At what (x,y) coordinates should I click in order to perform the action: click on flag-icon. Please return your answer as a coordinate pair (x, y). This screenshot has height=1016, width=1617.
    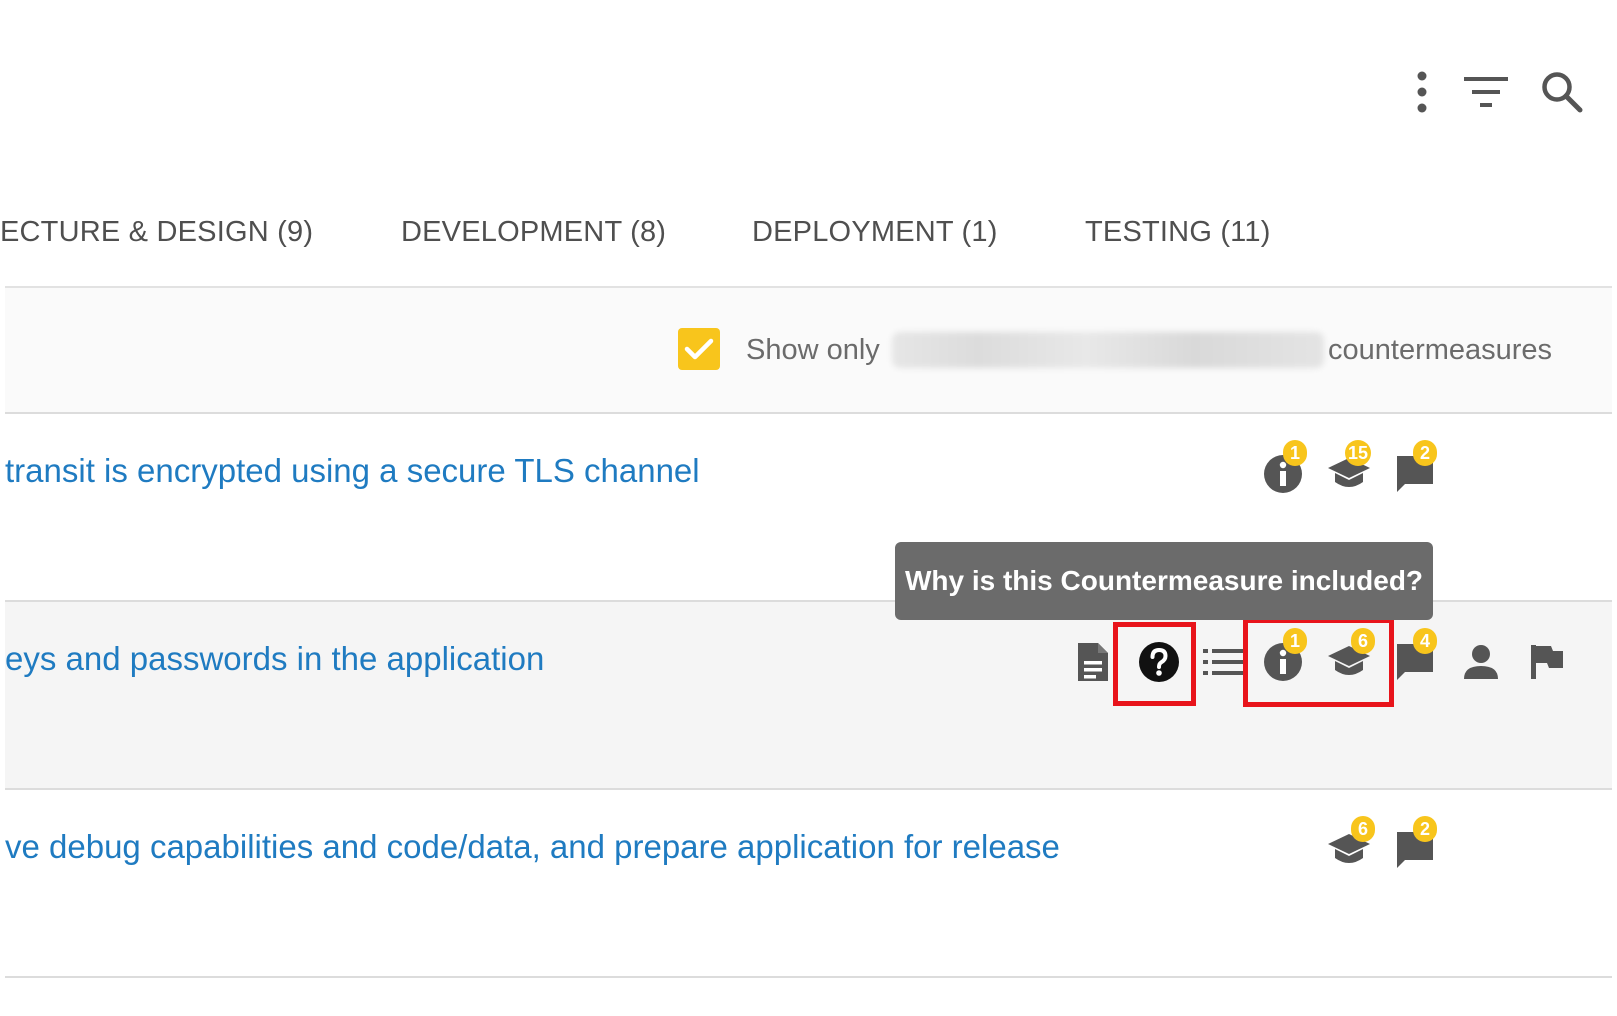
    Looking at the image, I should click on (1547, 662).